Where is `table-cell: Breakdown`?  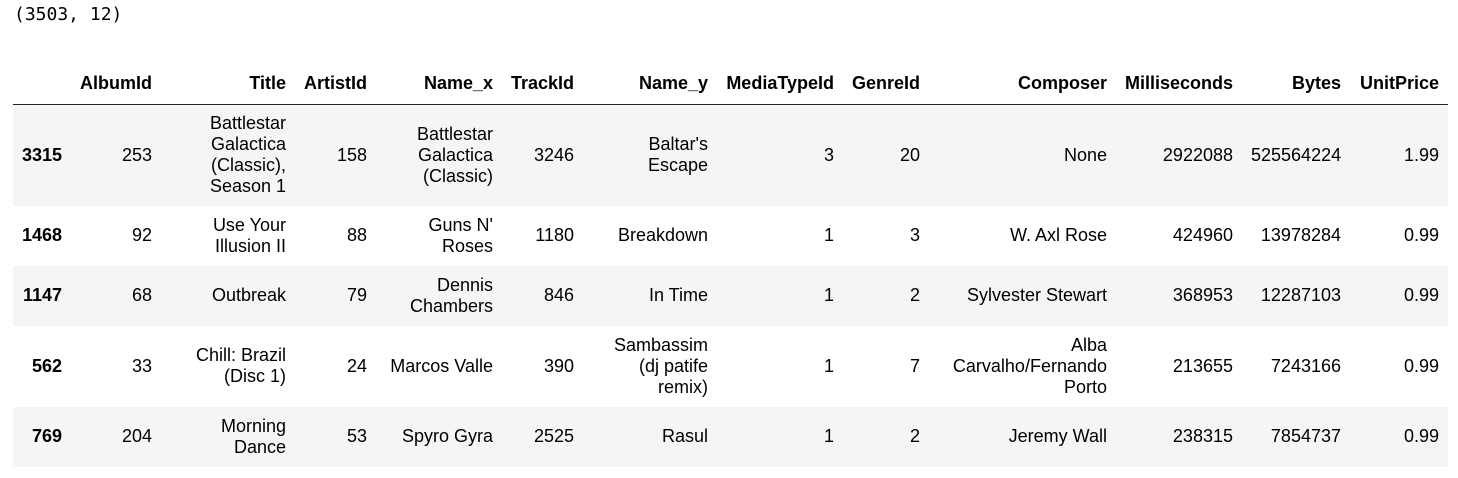 table-cell: Breakdown is located at coordinates (662, 235).